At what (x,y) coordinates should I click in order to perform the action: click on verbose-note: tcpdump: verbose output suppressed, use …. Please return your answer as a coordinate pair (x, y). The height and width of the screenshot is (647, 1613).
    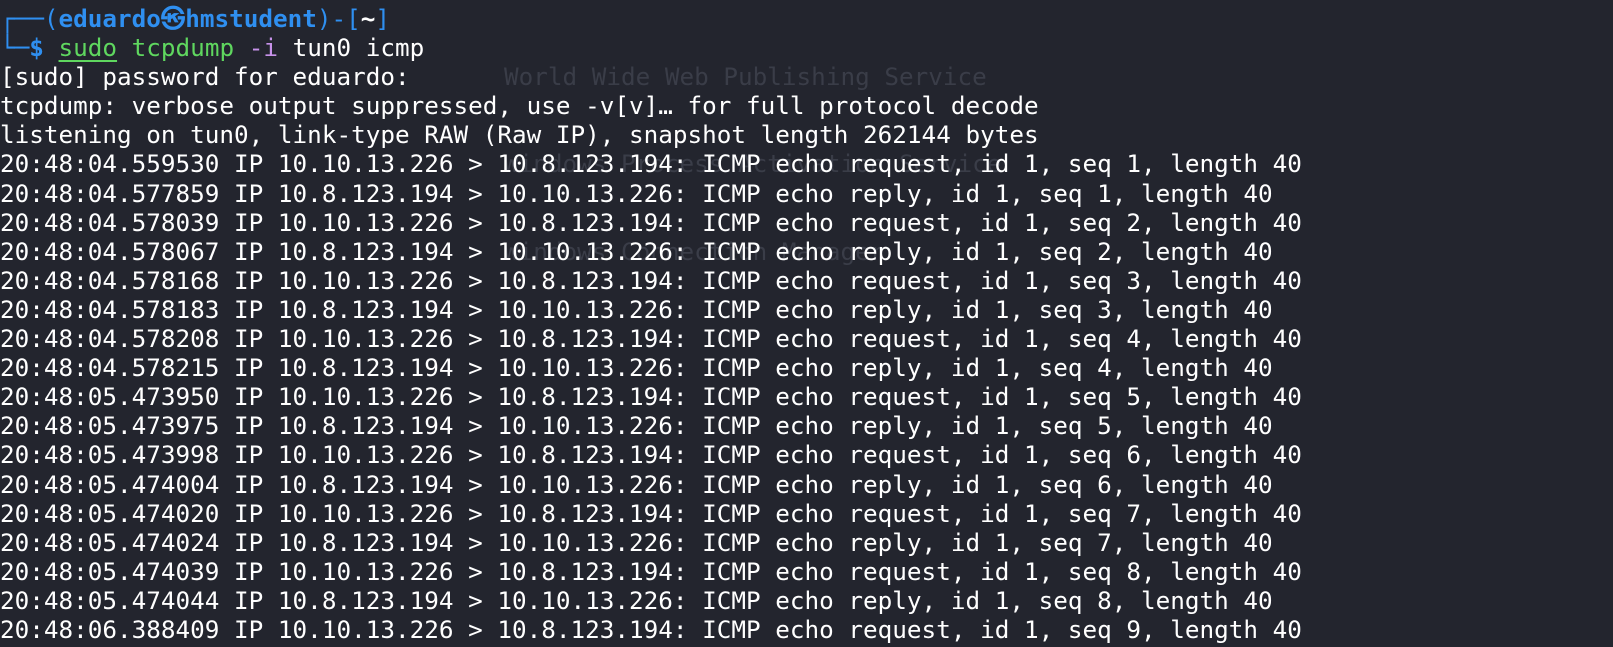
    Looking at the image, I should click on (519, 106).